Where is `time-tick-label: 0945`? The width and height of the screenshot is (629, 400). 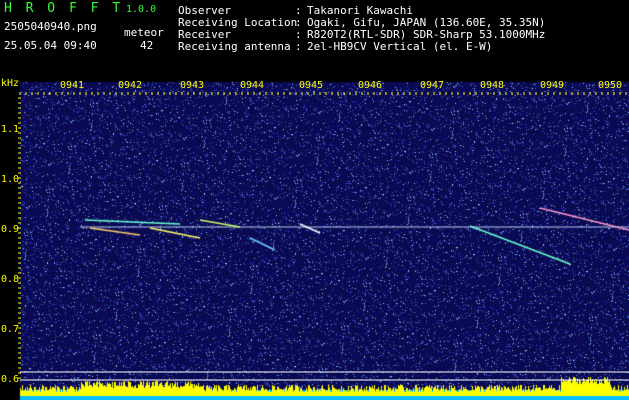 time-tick-label: 0945 is located at coordinates (311, 85).